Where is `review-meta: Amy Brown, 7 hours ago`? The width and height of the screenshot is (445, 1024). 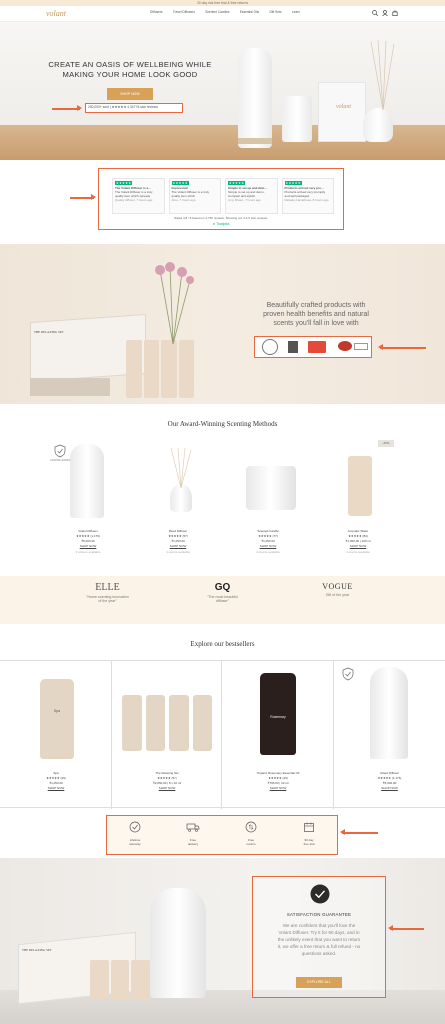
review-meta: Amy Brown, 7 hours ago is located at coordinates (244, 200).